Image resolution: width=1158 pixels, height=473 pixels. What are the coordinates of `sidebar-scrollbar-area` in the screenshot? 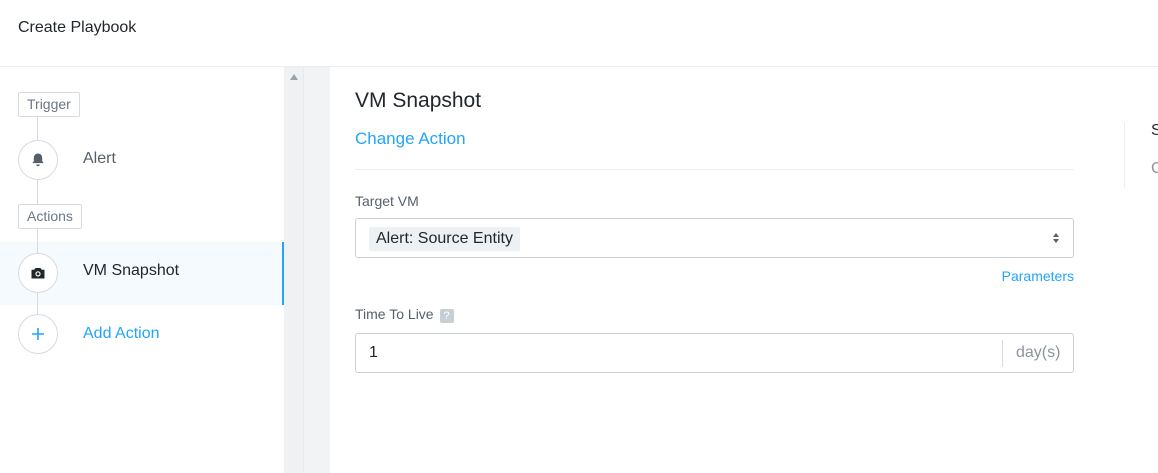 It's located at (307, 270).